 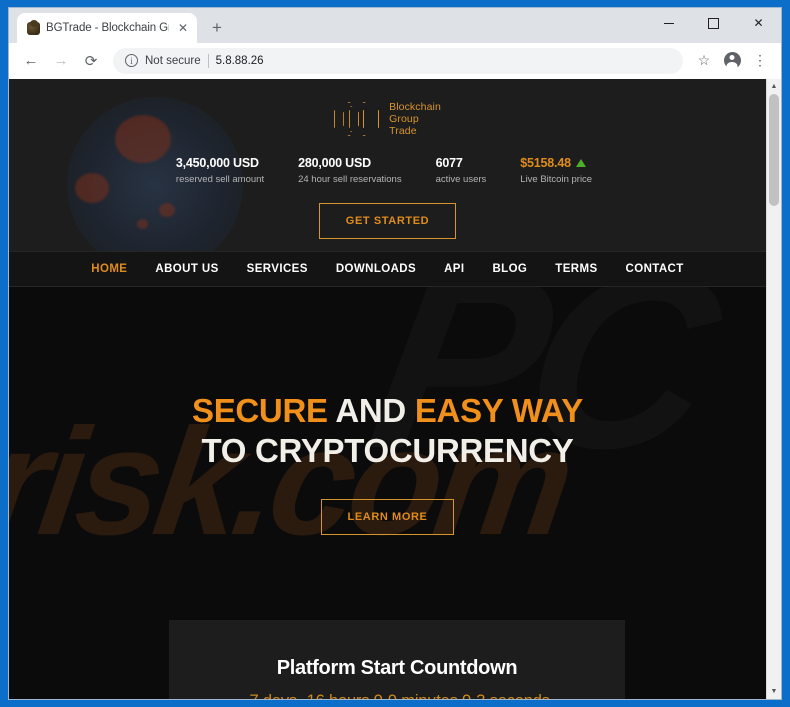 What do you see at coordinates (387, 450) in the screenshot?
I see `hero-headline-line-2: TO CRYPTOCURRENCY` at bounding box center [387, 450].